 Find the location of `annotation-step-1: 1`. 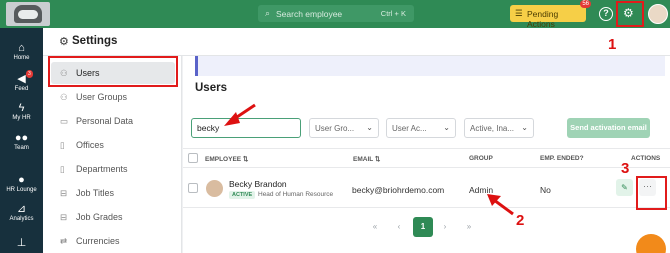

annotation-step-1: 1 is located at coordinates (612, 44).